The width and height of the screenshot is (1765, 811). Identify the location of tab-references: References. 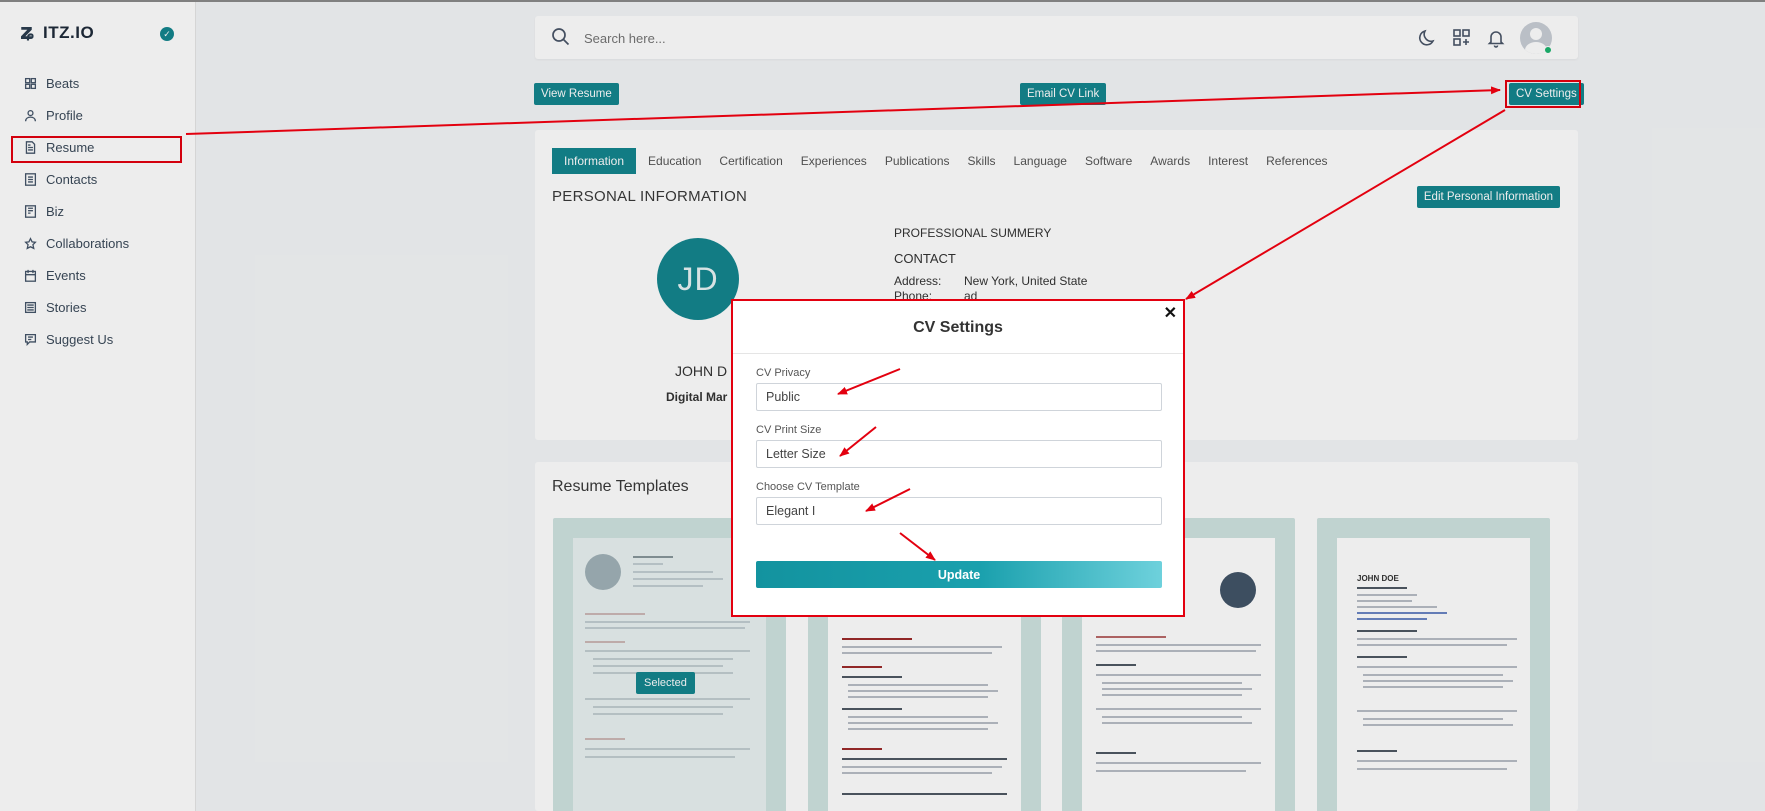
(1296, 161).